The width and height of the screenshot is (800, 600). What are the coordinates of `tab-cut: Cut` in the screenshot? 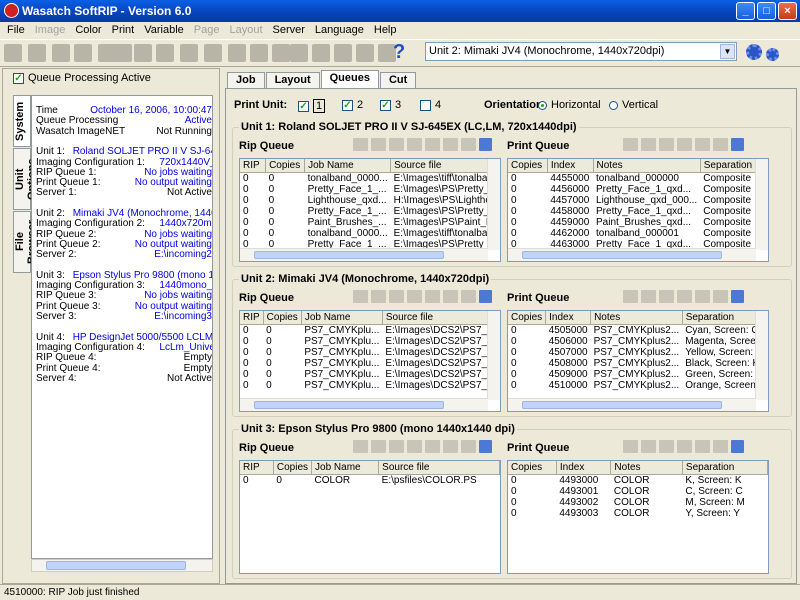 It's located at (398, 80).